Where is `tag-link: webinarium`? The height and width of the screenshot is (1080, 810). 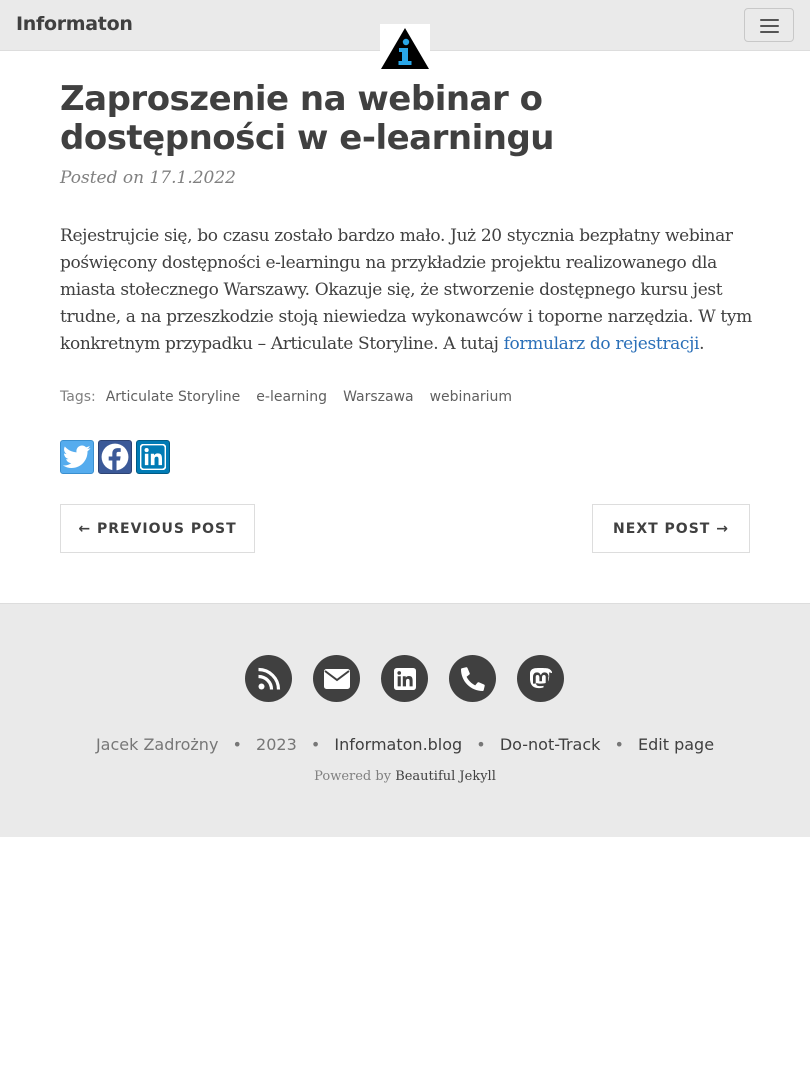
tag-link: webinarium is located at coordinates (471, 397).